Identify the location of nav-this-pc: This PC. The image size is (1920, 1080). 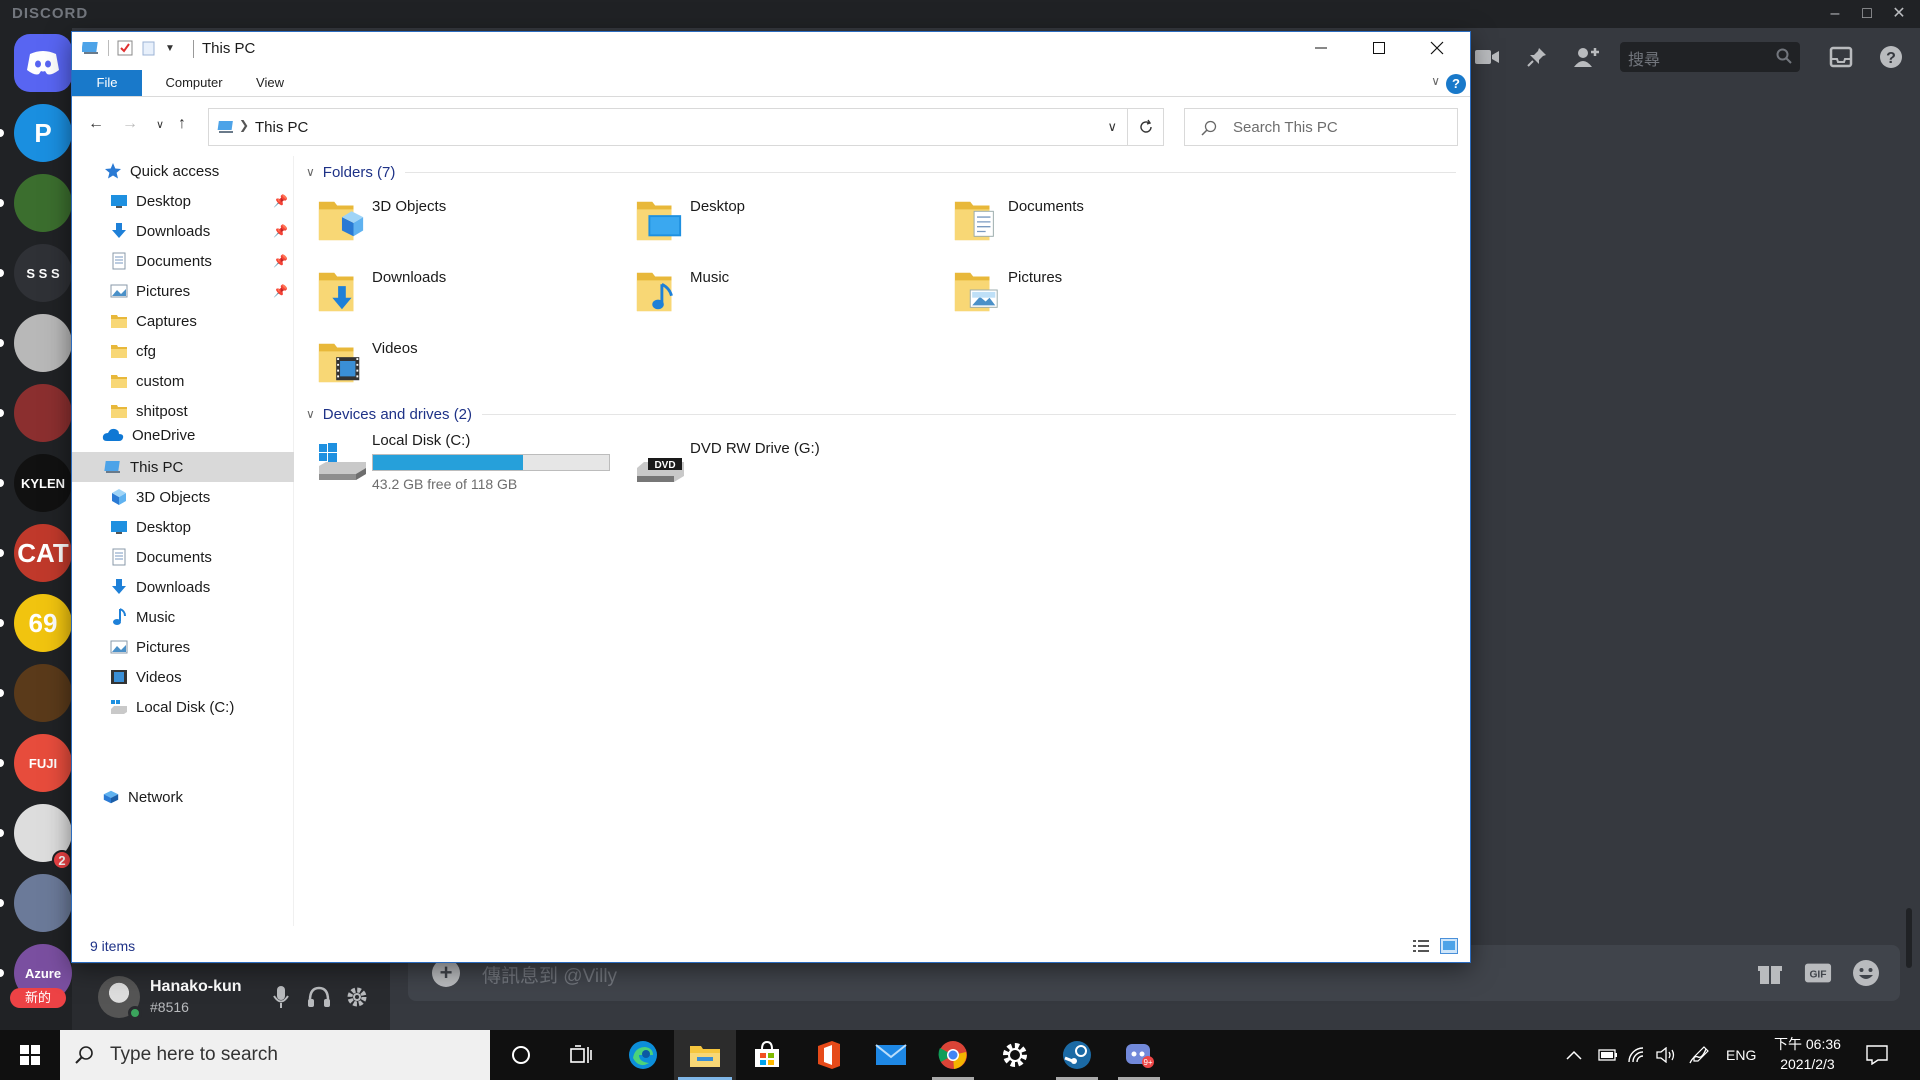
(183, 467).